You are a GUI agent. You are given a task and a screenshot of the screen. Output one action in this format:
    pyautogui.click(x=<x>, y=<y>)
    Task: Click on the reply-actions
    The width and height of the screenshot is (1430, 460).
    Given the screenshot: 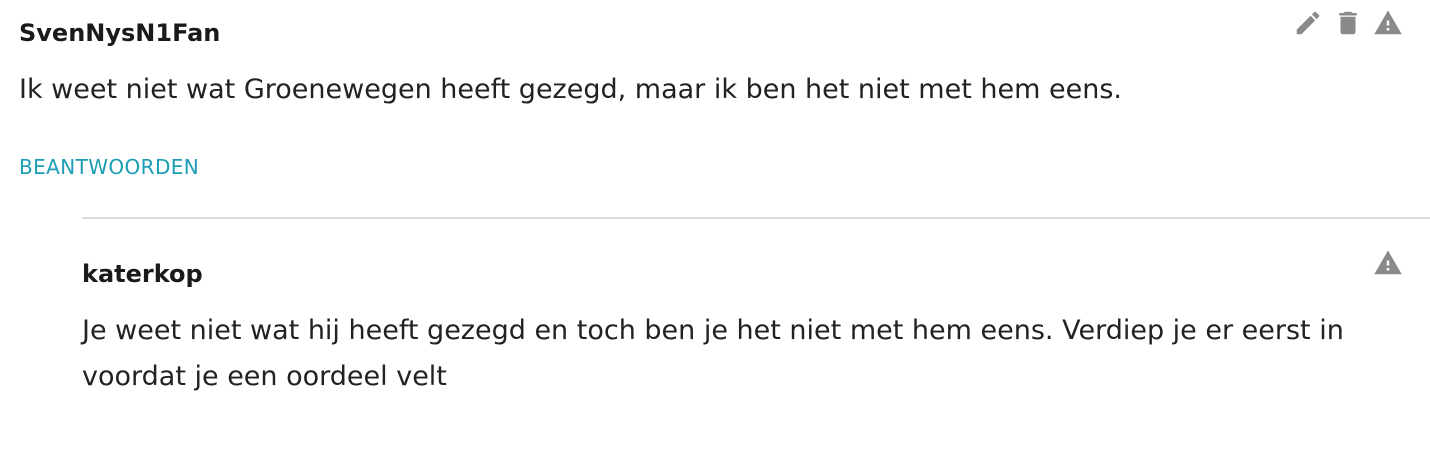 What is the action you would take?
    pyautogui.click(x=1388, y=263)
    